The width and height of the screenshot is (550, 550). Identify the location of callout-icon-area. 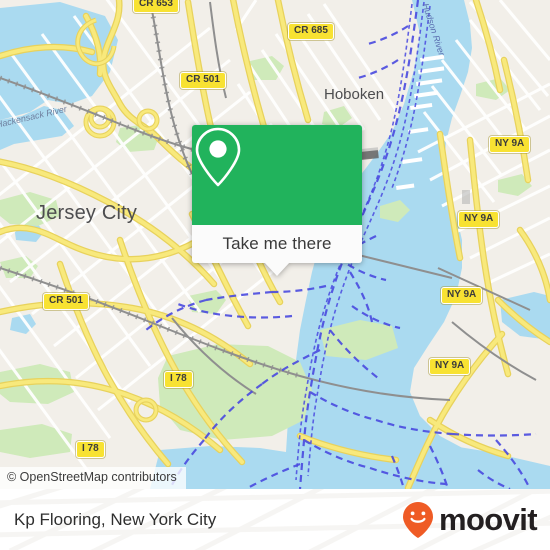
(277, 175).